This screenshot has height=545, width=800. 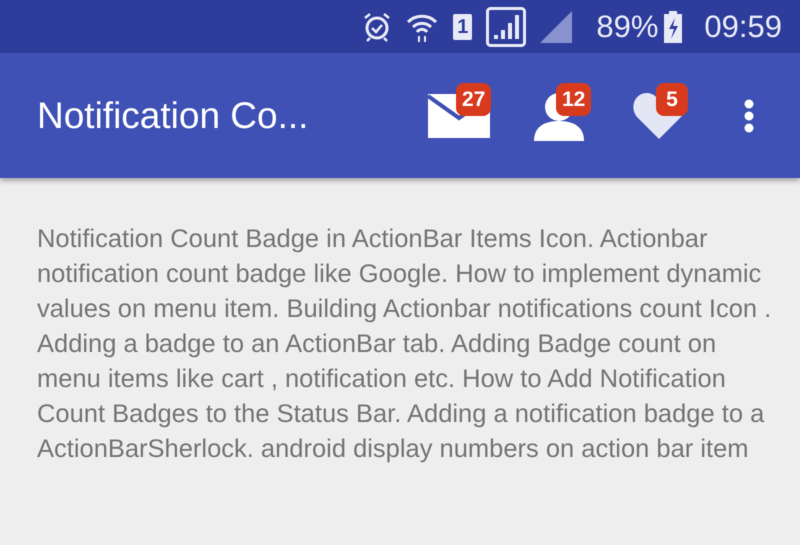 I want to click on more-vertical-icon, so click(x=749, y=115).